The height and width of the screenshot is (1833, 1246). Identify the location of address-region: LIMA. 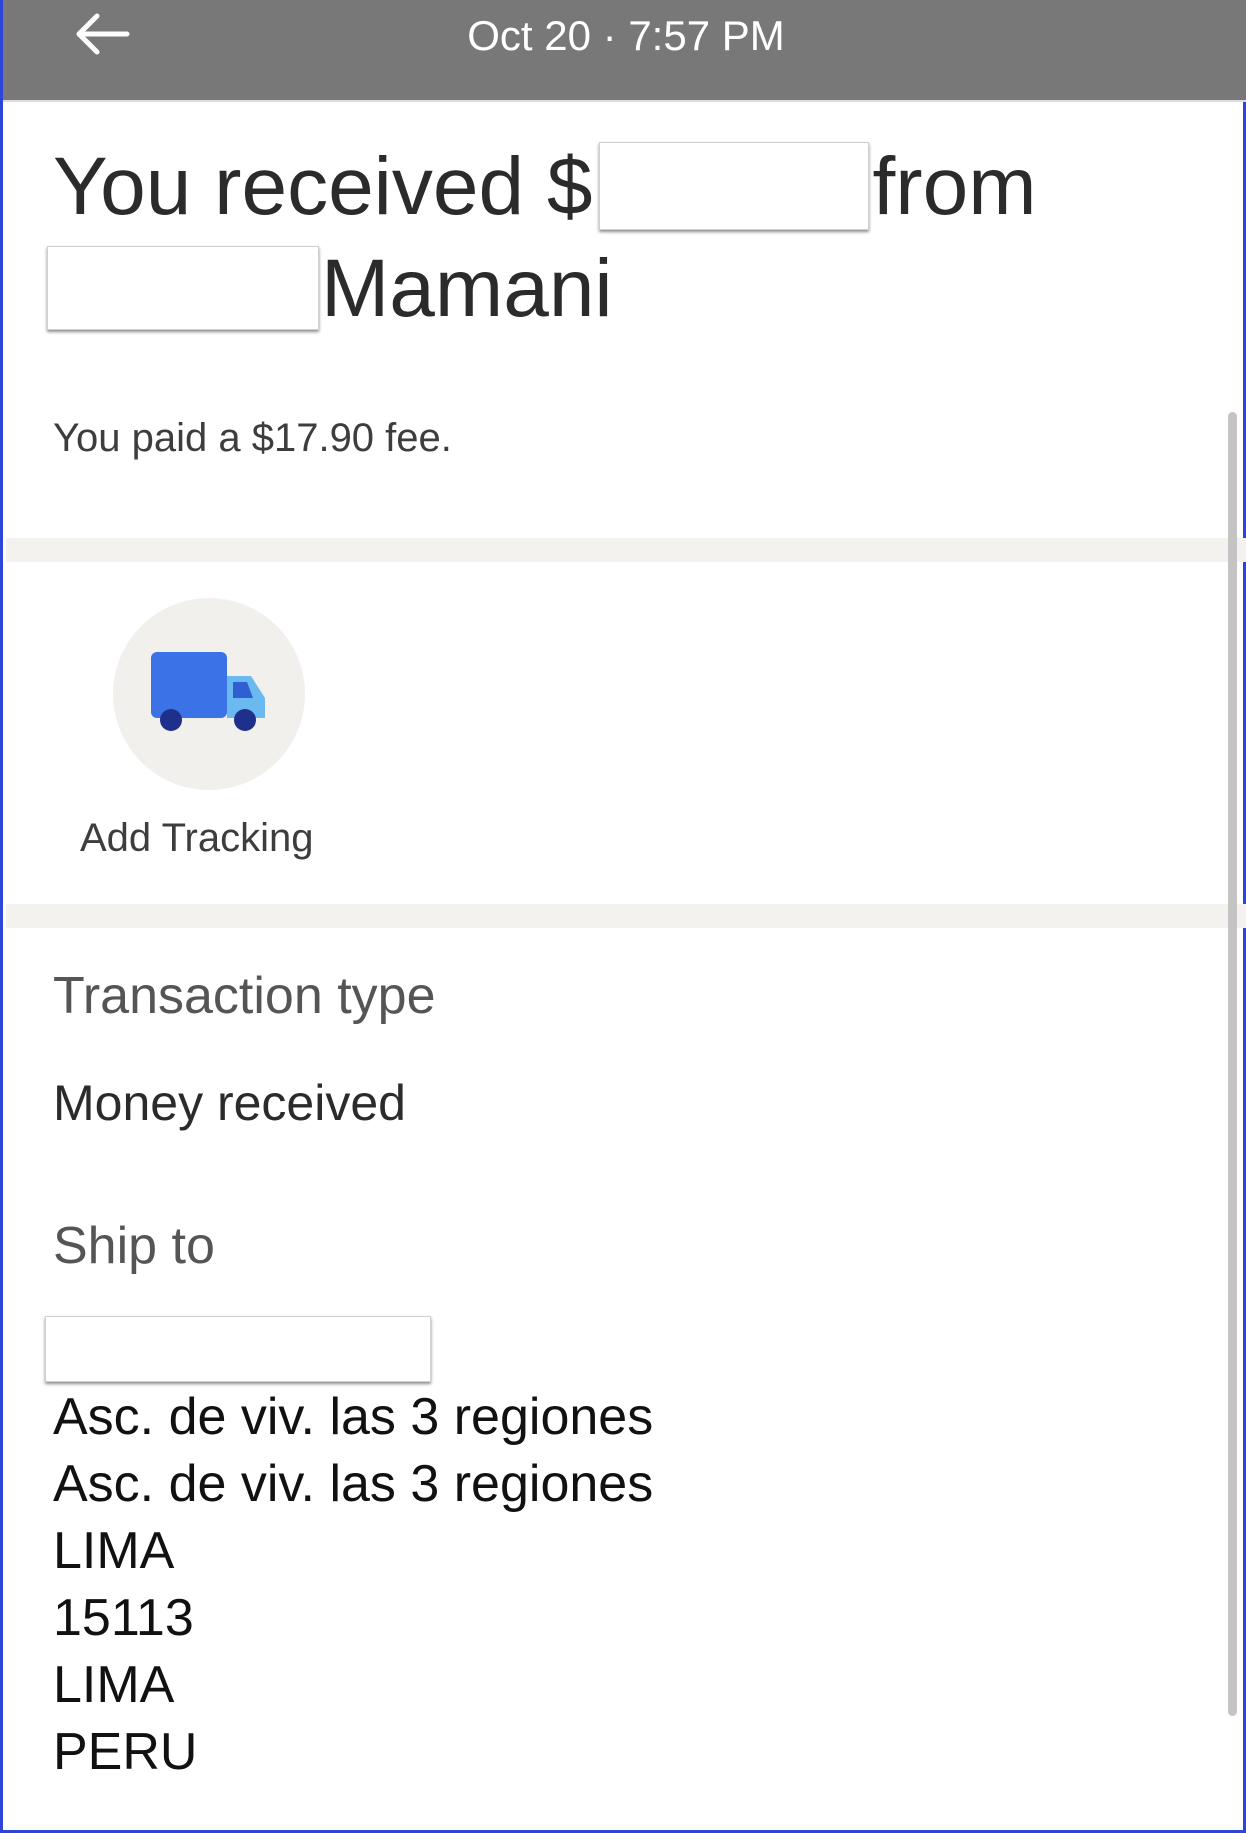
(114, 1685).